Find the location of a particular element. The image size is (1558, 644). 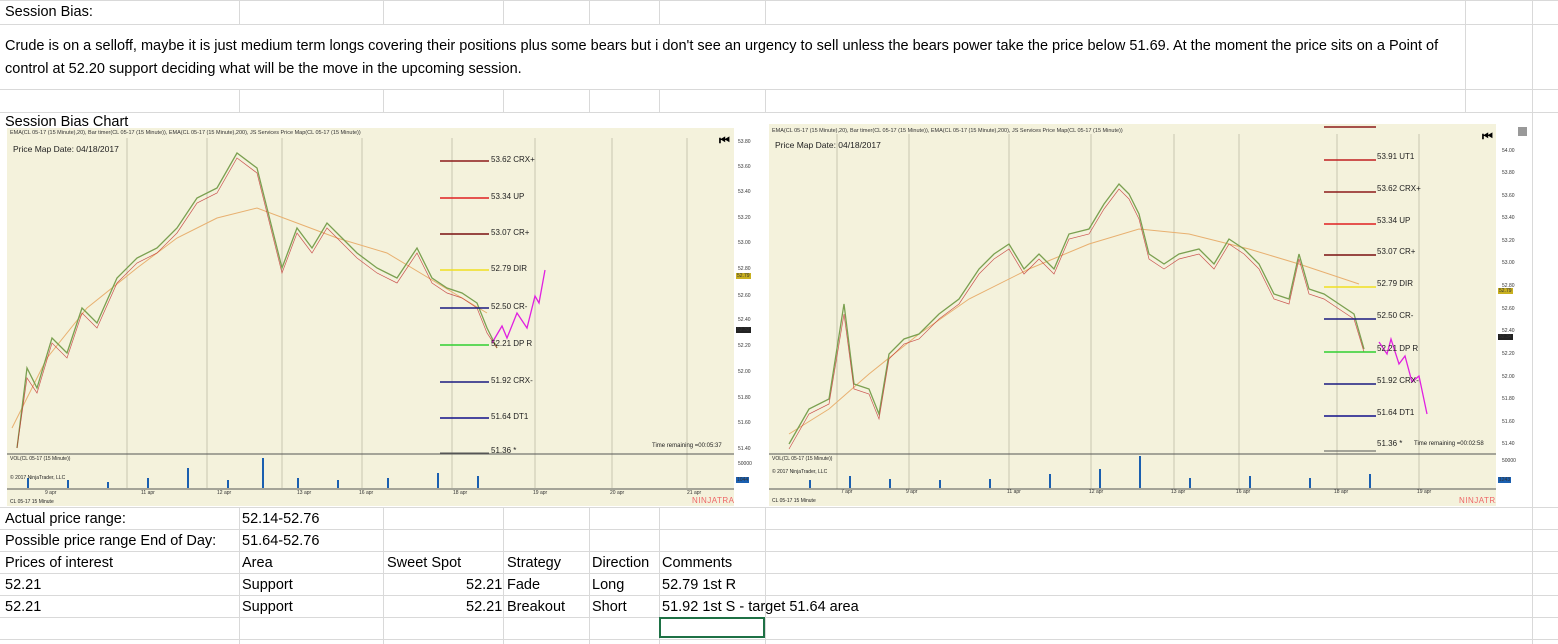

vol-tag: 1044 is located at coordinates (743, 480).